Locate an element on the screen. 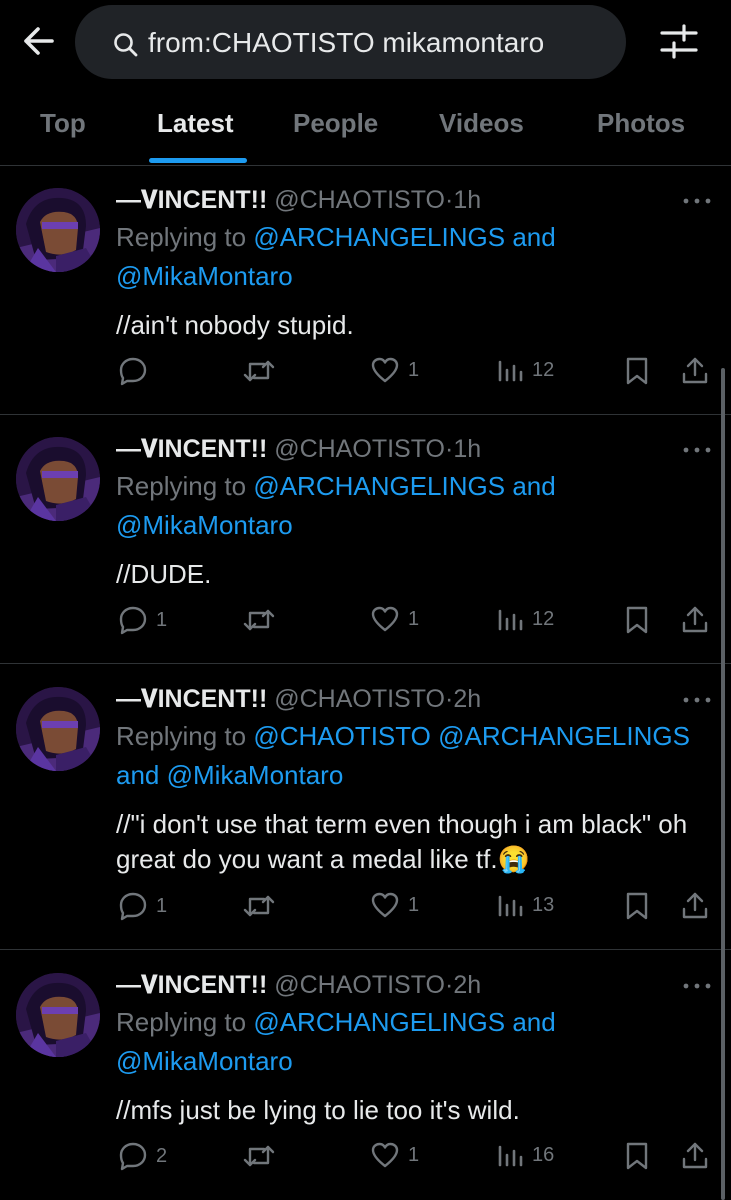 The width and height of the screenshot is (731, 1200). views-button: 16 is located at coordinates (525, 1155).